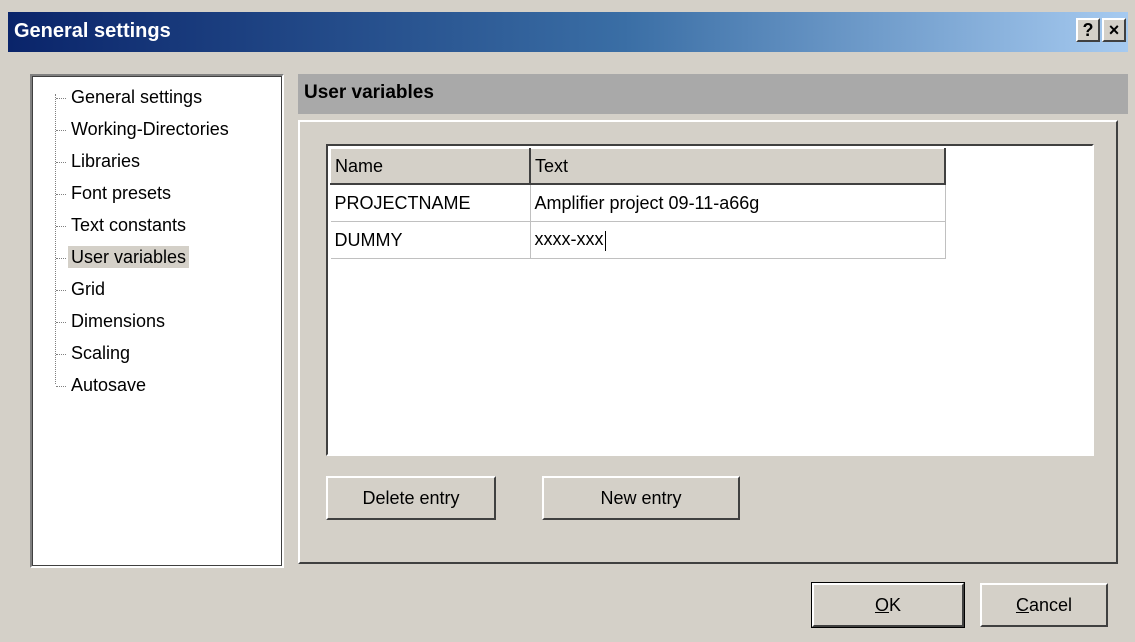 This screenshot has height=642, width=1135. What do you see at coordinates (1050, 605) in the screenshot?
I see `cancel-label-rest: ancel` at bounding box center [1050, 605].